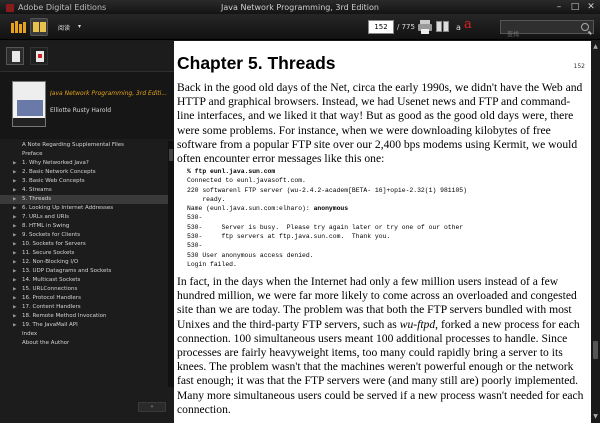 Image resolution: width=600 pixels, height=423 pixels. I want to click on document-icon, so click(16, 56).